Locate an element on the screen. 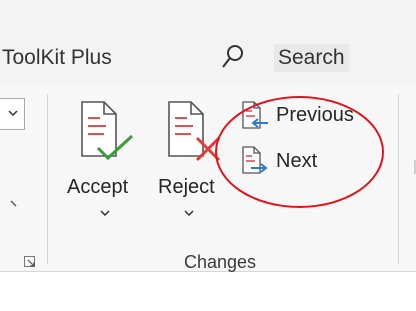 The width and height of the screenshot is (416, 311). reject-label: Reject is located at coordinates (186, 187).